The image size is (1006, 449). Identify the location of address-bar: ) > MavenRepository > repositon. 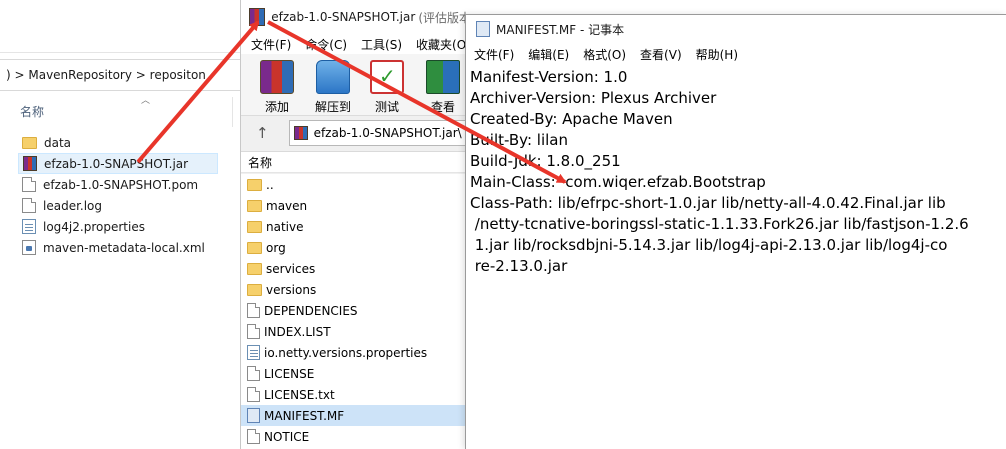
(120, 75).